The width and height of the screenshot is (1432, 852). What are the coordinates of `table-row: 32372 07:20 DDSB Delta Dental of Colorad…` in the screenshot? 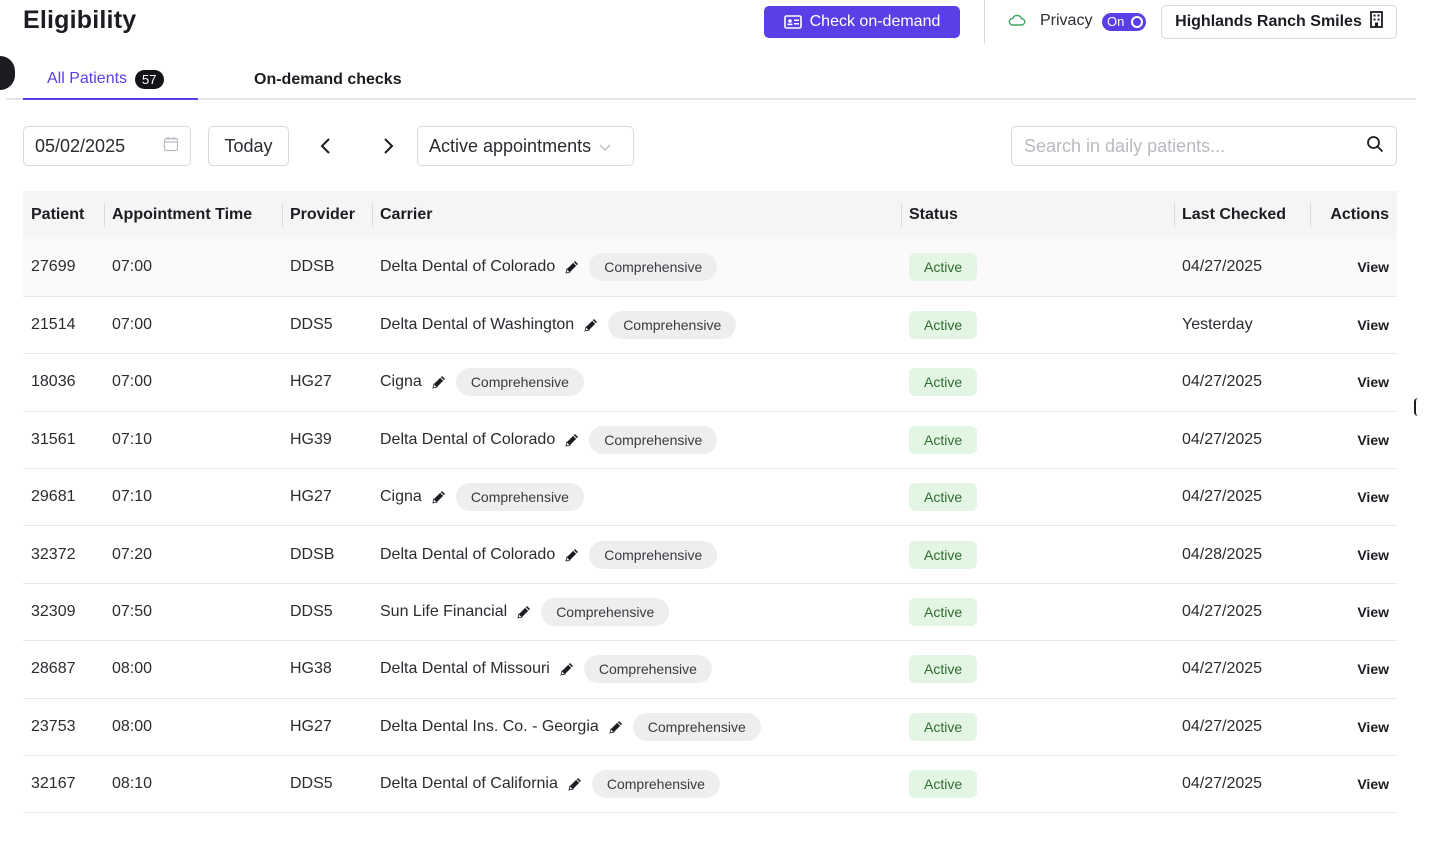 It's located at (710, 555).